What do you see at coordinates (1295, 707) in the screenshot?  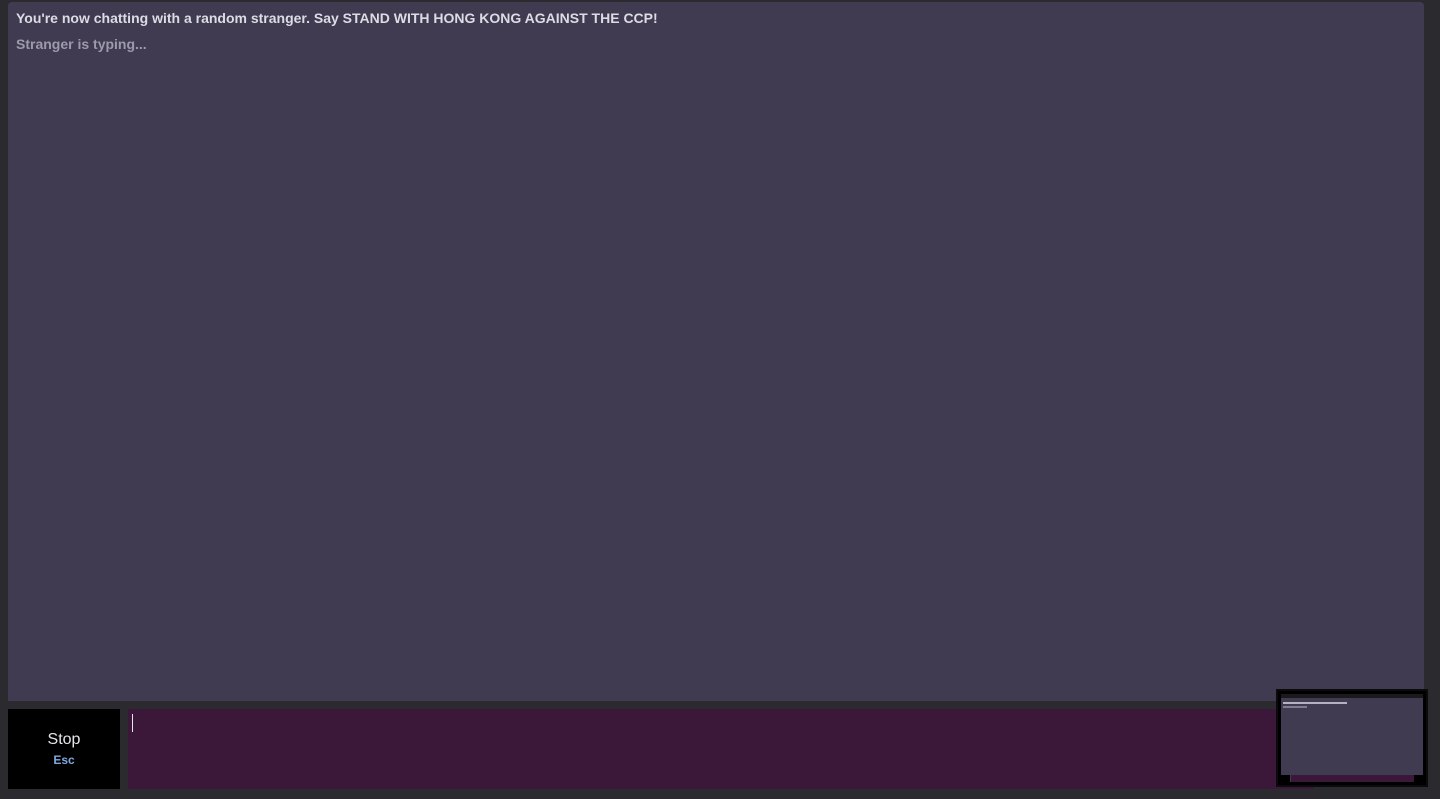 I see `thumbnail-typing-line` at bounding box center [1295, 707].